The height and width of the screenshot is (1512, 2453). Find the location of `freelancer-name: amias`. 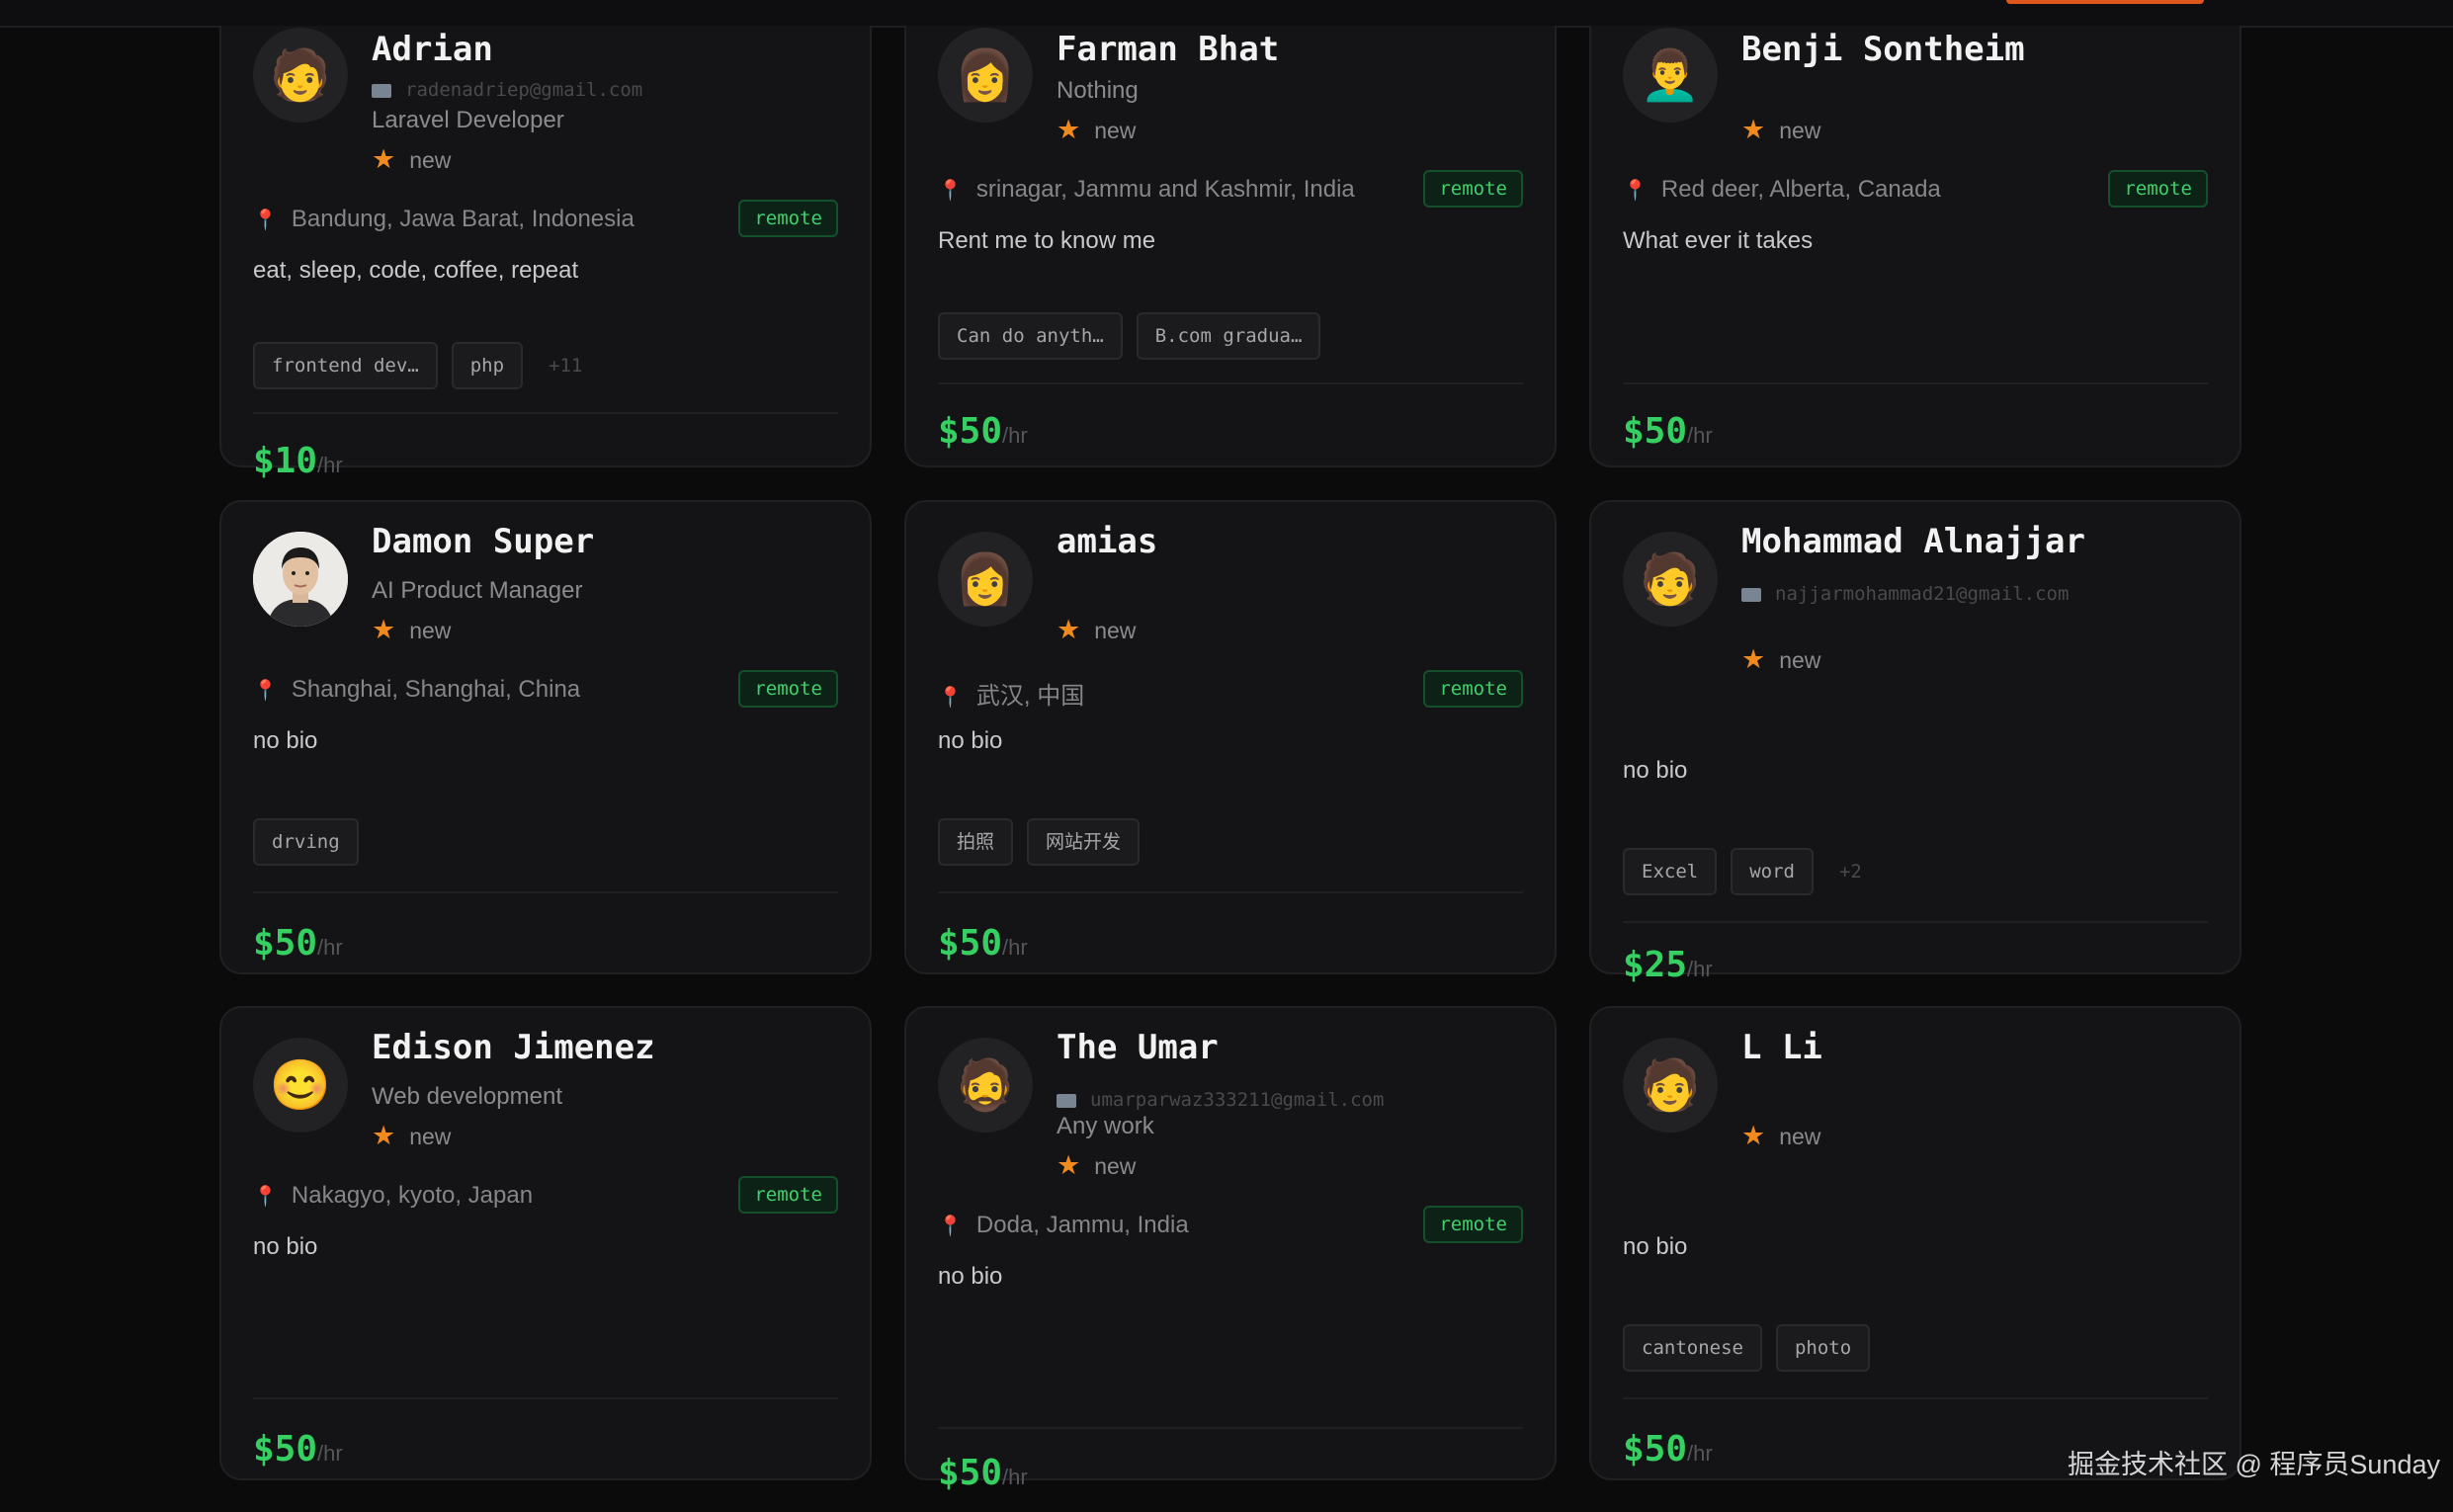

freelancer-name: amias is located at coordinates (1107, 541).